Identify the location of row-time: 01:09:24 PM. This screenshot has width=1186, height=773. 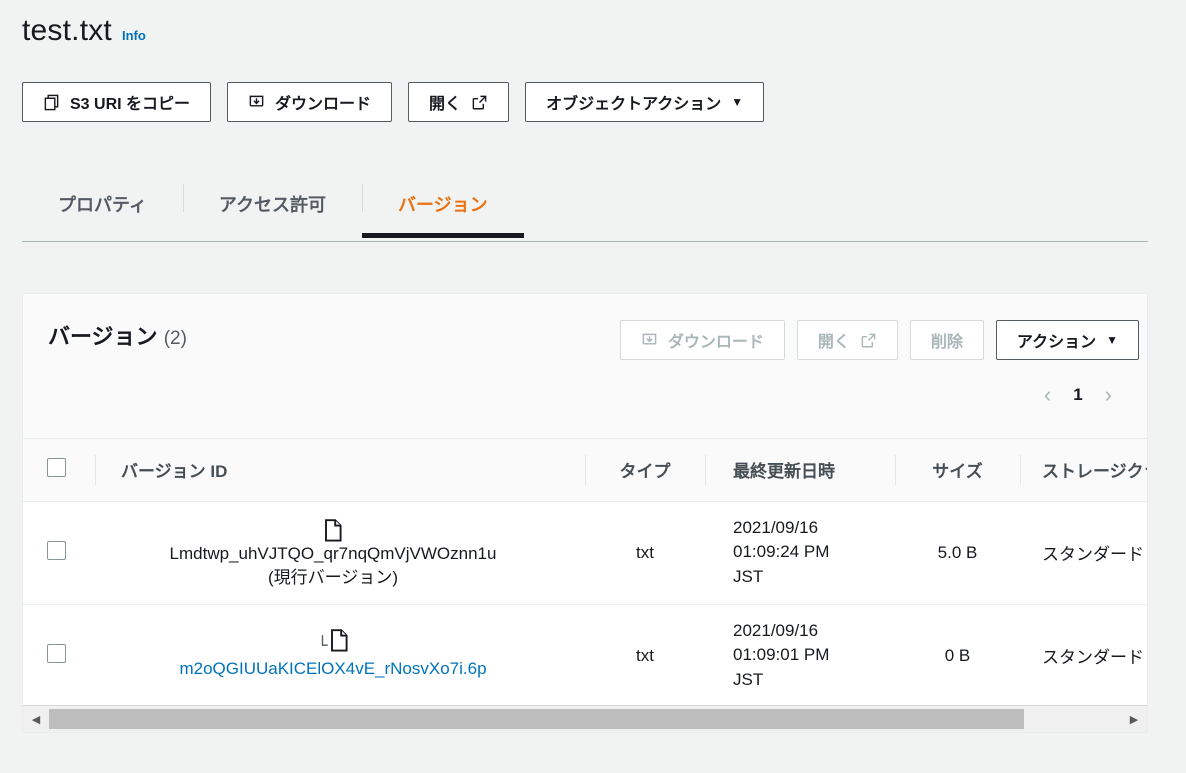
(781, 552).